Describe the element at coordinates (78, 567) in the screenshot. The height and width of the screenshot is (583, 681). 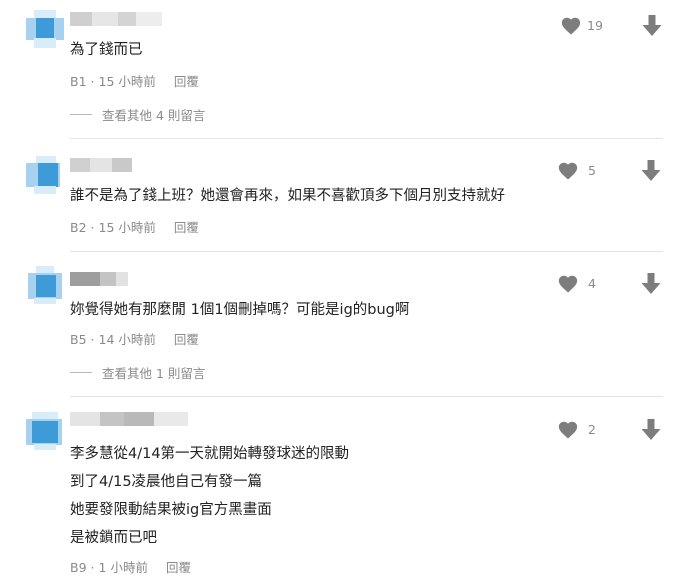
I see `floor-number: B9` at that location.